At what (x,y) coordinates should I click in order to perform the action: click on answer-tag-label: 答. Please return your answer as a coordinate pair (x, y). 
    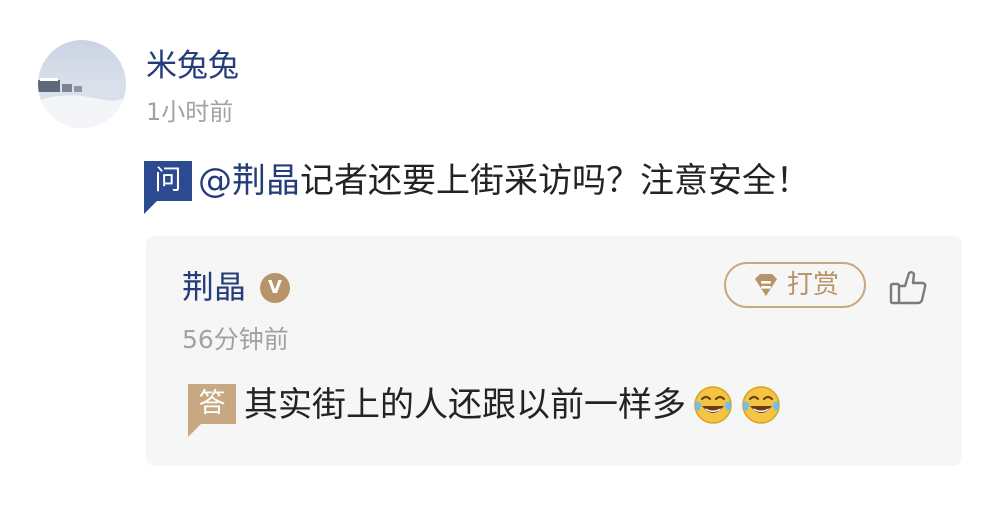
    Looking at the image, I should click on (212, 403).